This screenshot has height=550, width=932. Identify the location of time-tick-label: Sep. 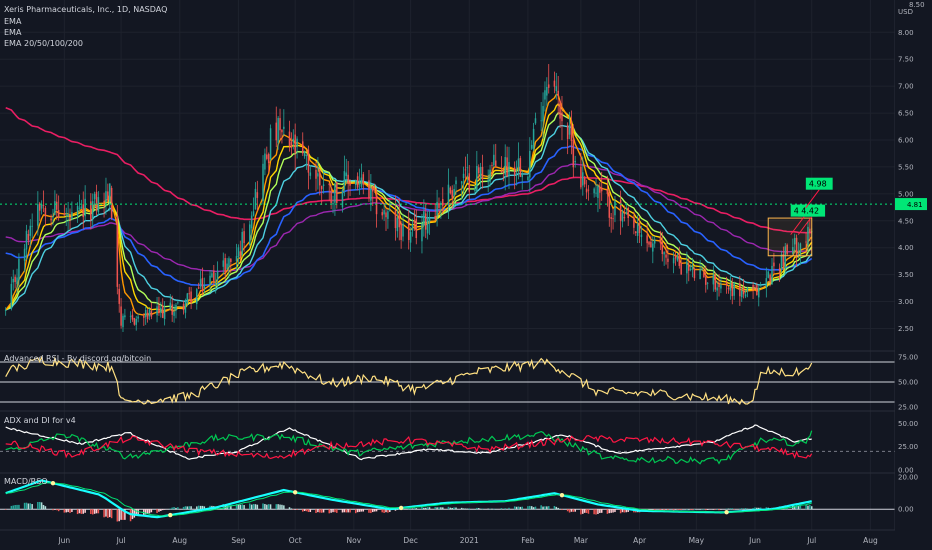
(238, 540).